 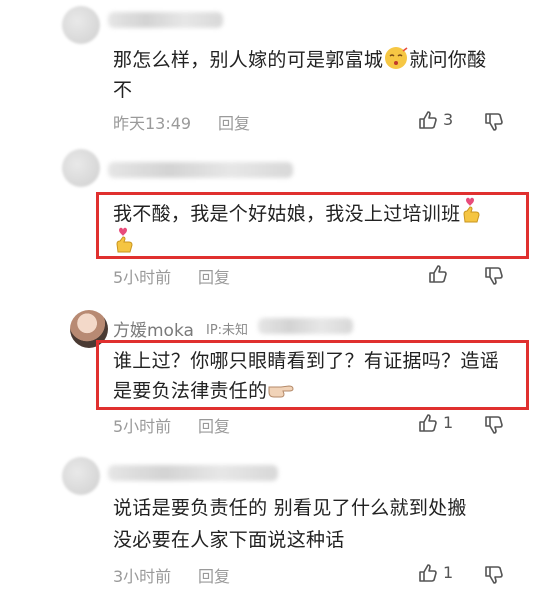 I want to click on comment-text-line2: 不, so click(x=123, y=90).